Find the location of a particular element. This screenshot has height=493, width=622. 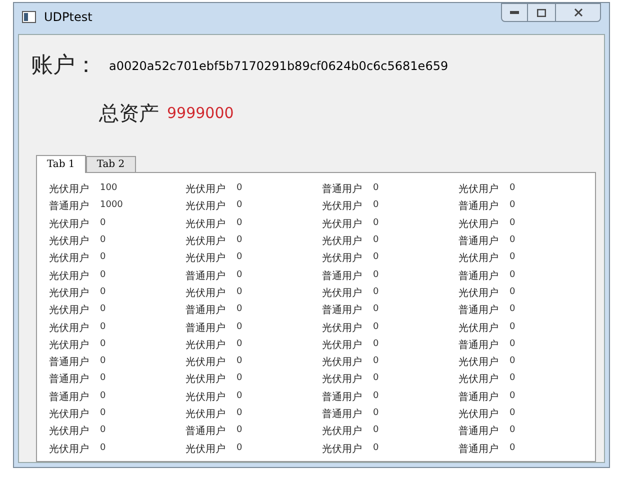

minimize-button is located at coordinates (514, 12).